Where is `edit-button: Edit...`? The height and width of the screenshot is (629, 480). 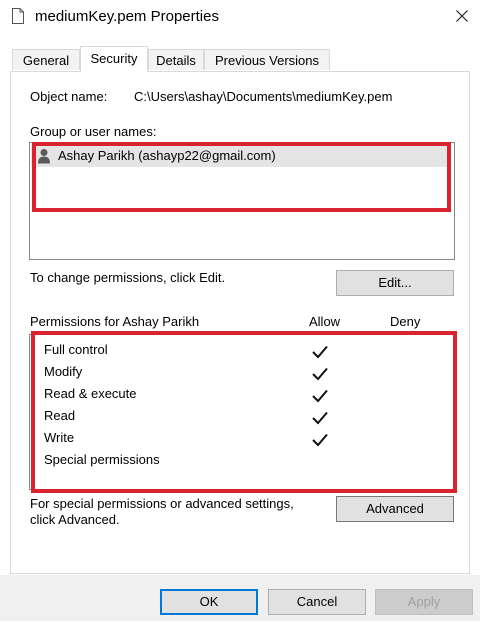 edit-button: Edit... is located at coordinates (395, 283).